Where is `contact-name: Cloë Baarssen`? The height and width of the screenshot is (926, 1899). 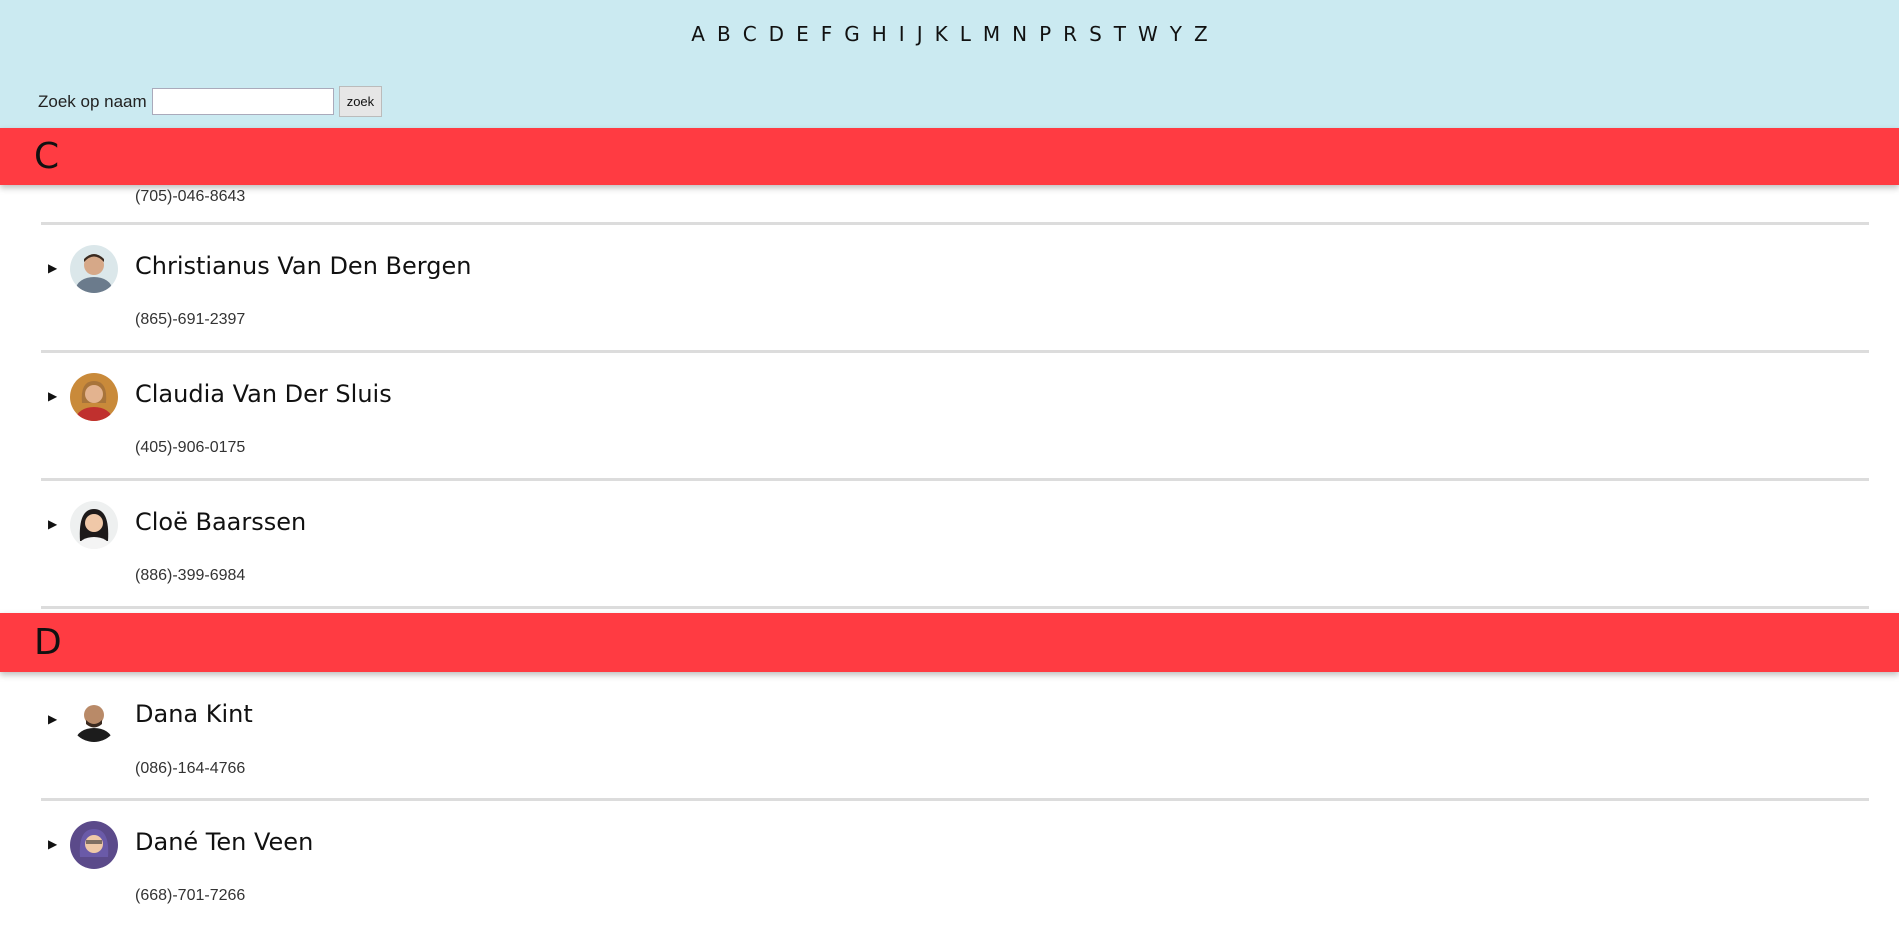
contact-name: Cloë Baarssen is located at coordinates (221, 522).